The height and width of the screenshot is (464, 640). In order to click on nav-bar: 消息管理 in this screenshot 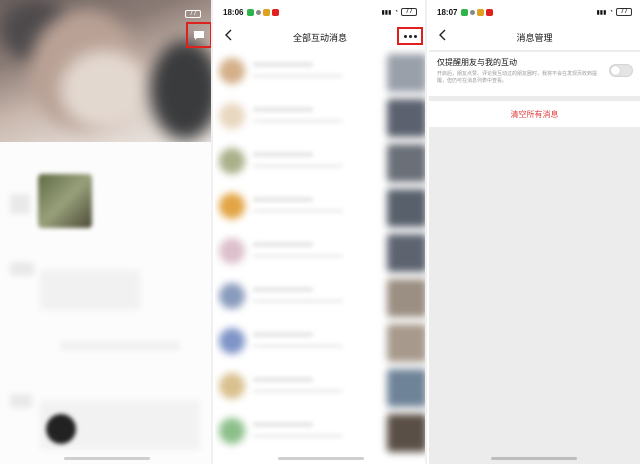, I will do `click(534, 37)`.